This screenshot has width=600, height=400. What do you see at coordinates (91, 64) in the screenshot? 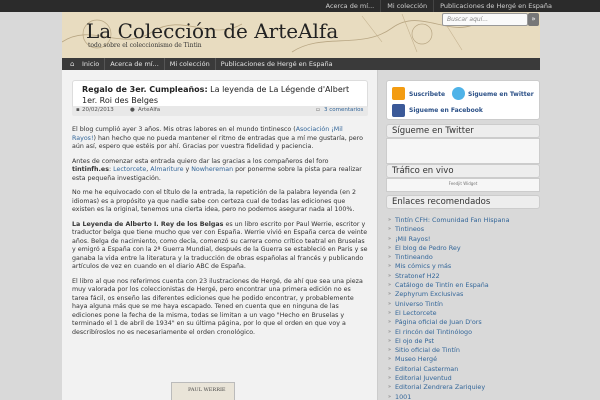
I see `nav-home: Inicio` at bounding box center [91, 64].